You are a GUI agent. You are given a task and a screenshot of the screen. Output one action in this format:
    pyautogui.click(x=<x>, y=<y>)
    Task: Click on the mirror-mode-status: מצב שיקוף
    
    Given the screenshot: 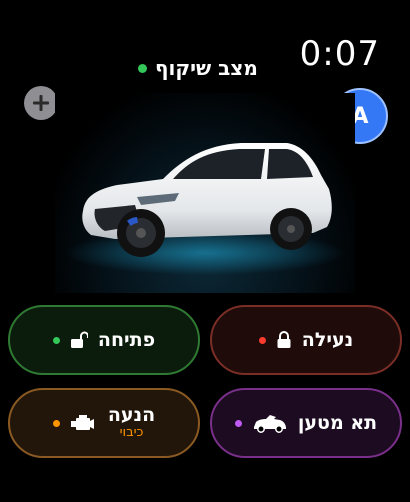 What is the action you would take?
    pyautogui.click(x=198, y=68)
    